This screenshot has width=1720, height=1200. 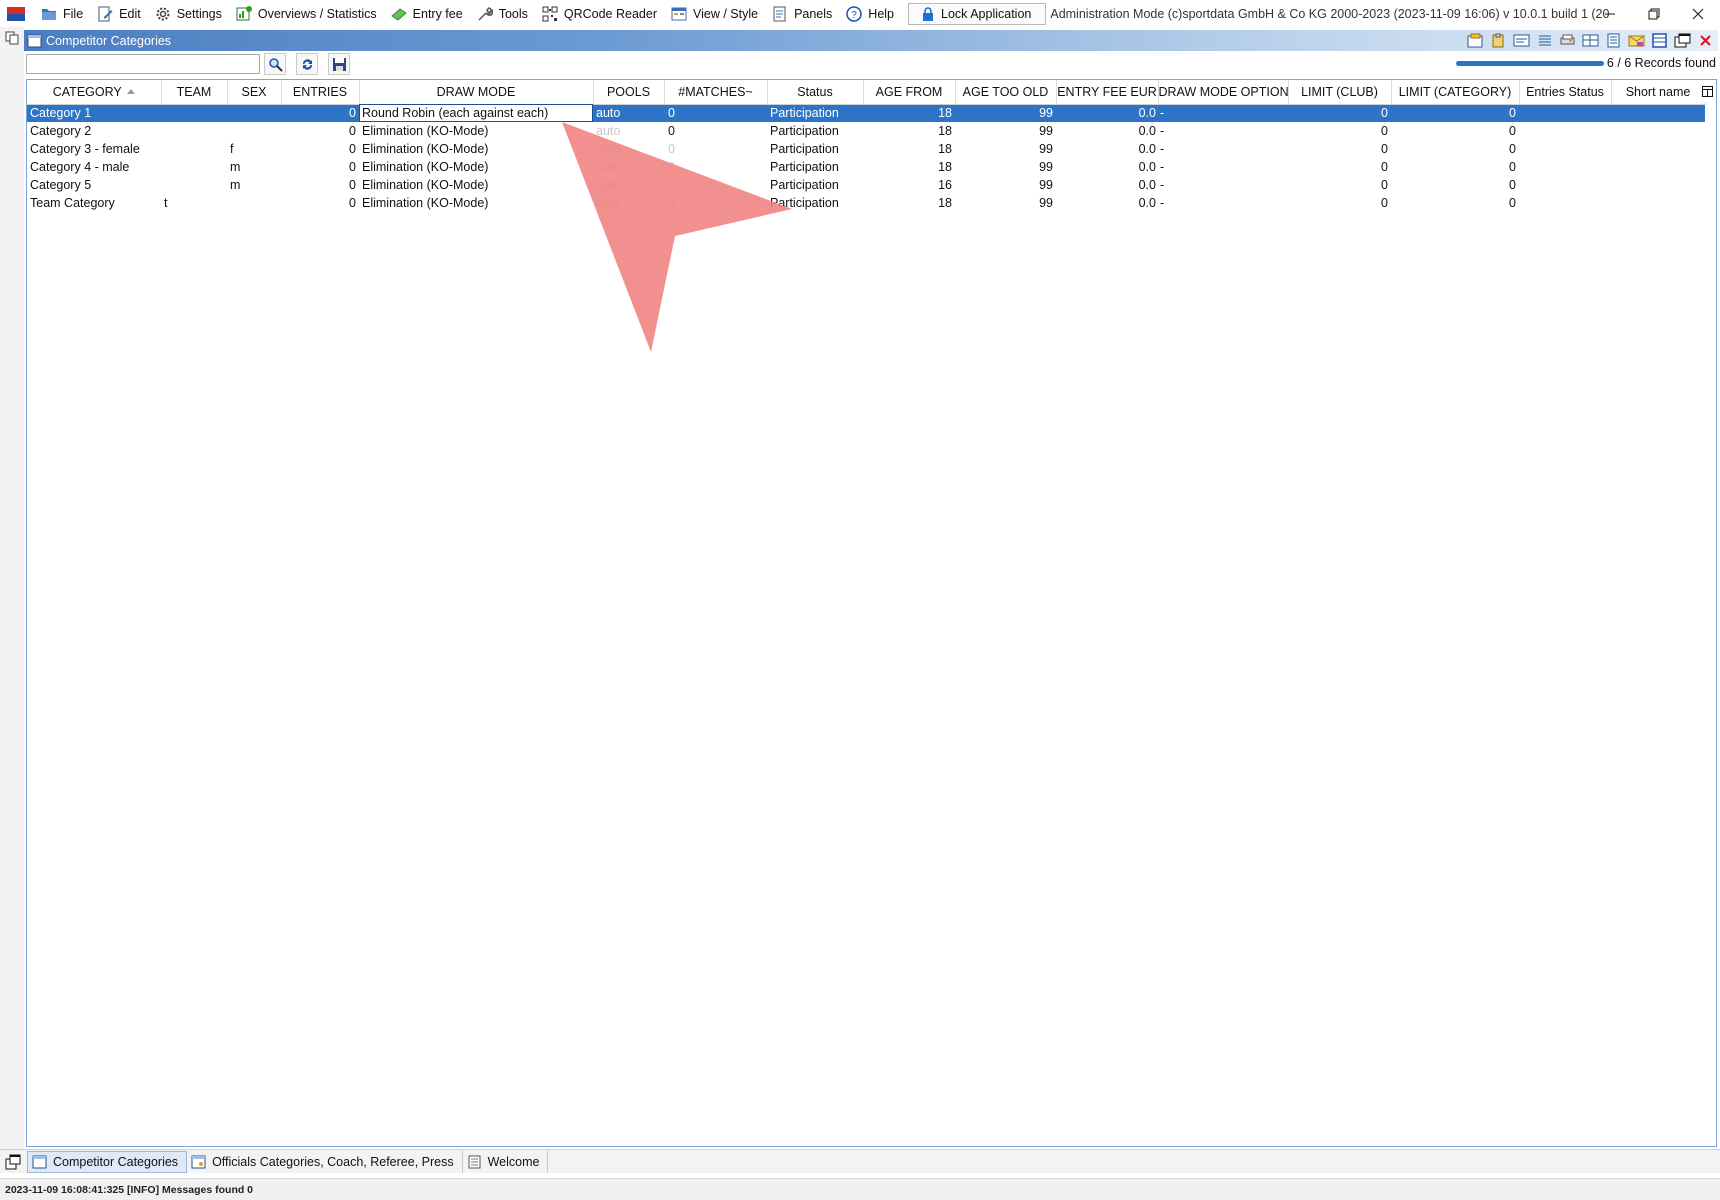 I want to click on column-header-draw-mode: DRAW MODE, so click(x=476, y=92).